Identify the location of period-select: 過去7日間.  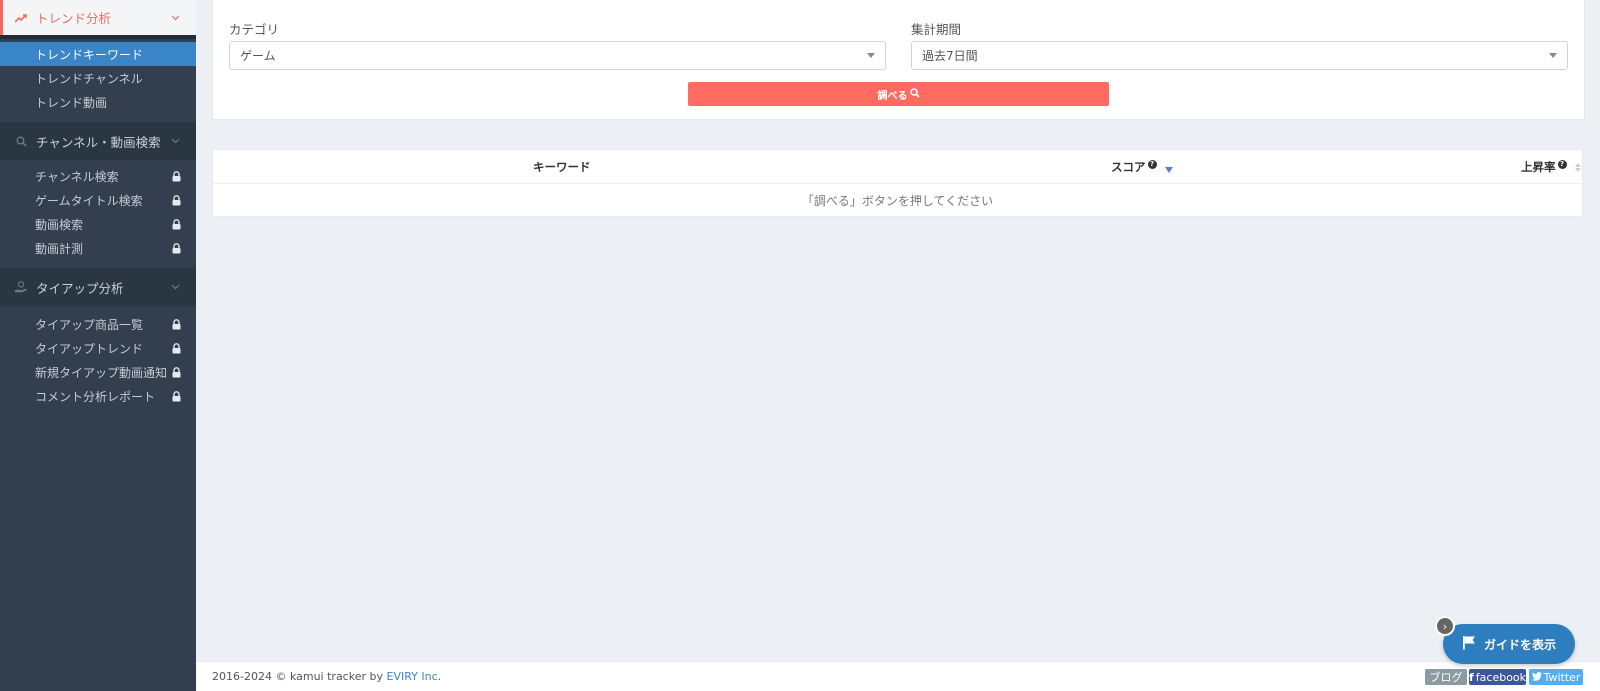
(1239, 55).